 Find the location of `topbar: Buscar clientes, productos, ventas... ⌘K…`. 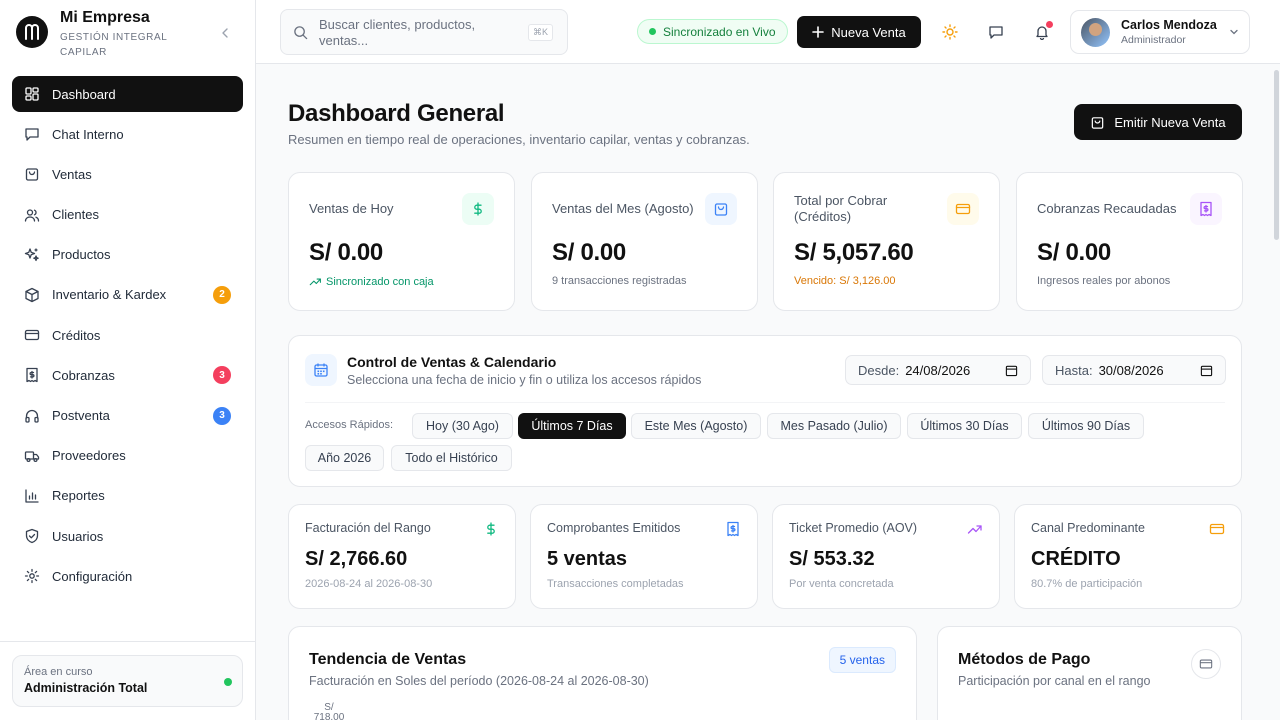

topbar: Buscar clientes, productos, ventas... ⌘K… is located at coordinates (768, 32).